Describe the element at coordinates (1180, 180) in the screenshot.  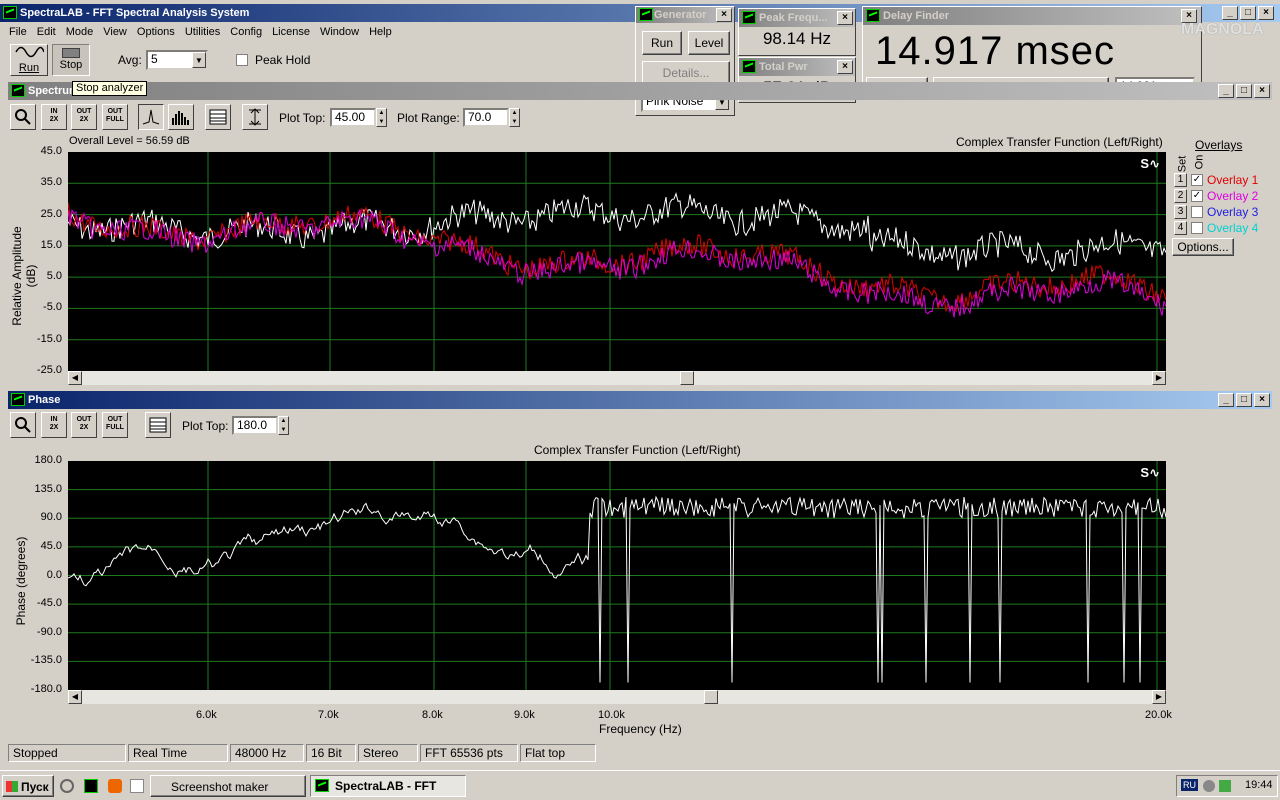
I see `overlay-set-button: 1` at that location.